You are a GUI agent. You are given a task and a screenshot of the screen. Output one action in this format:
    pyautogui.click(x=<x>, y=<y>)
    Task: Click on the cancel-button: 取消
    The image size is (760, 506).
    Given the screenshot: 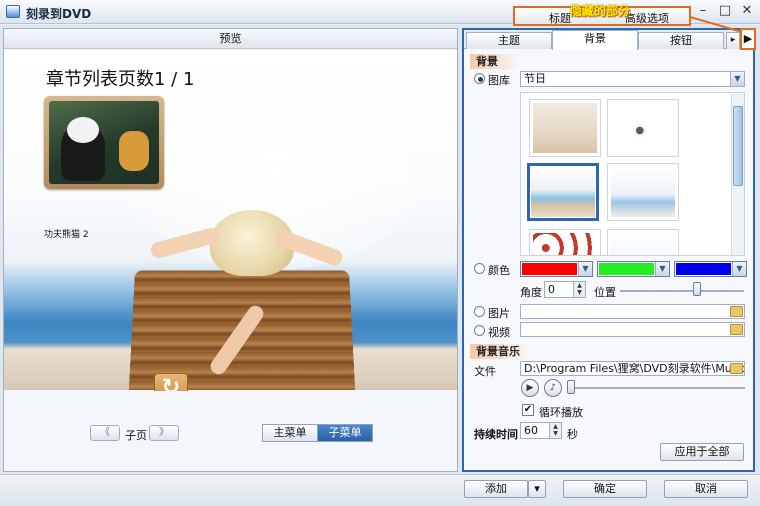 What is the action you would take?
    pyautogui.click(x=706, y=489)
    